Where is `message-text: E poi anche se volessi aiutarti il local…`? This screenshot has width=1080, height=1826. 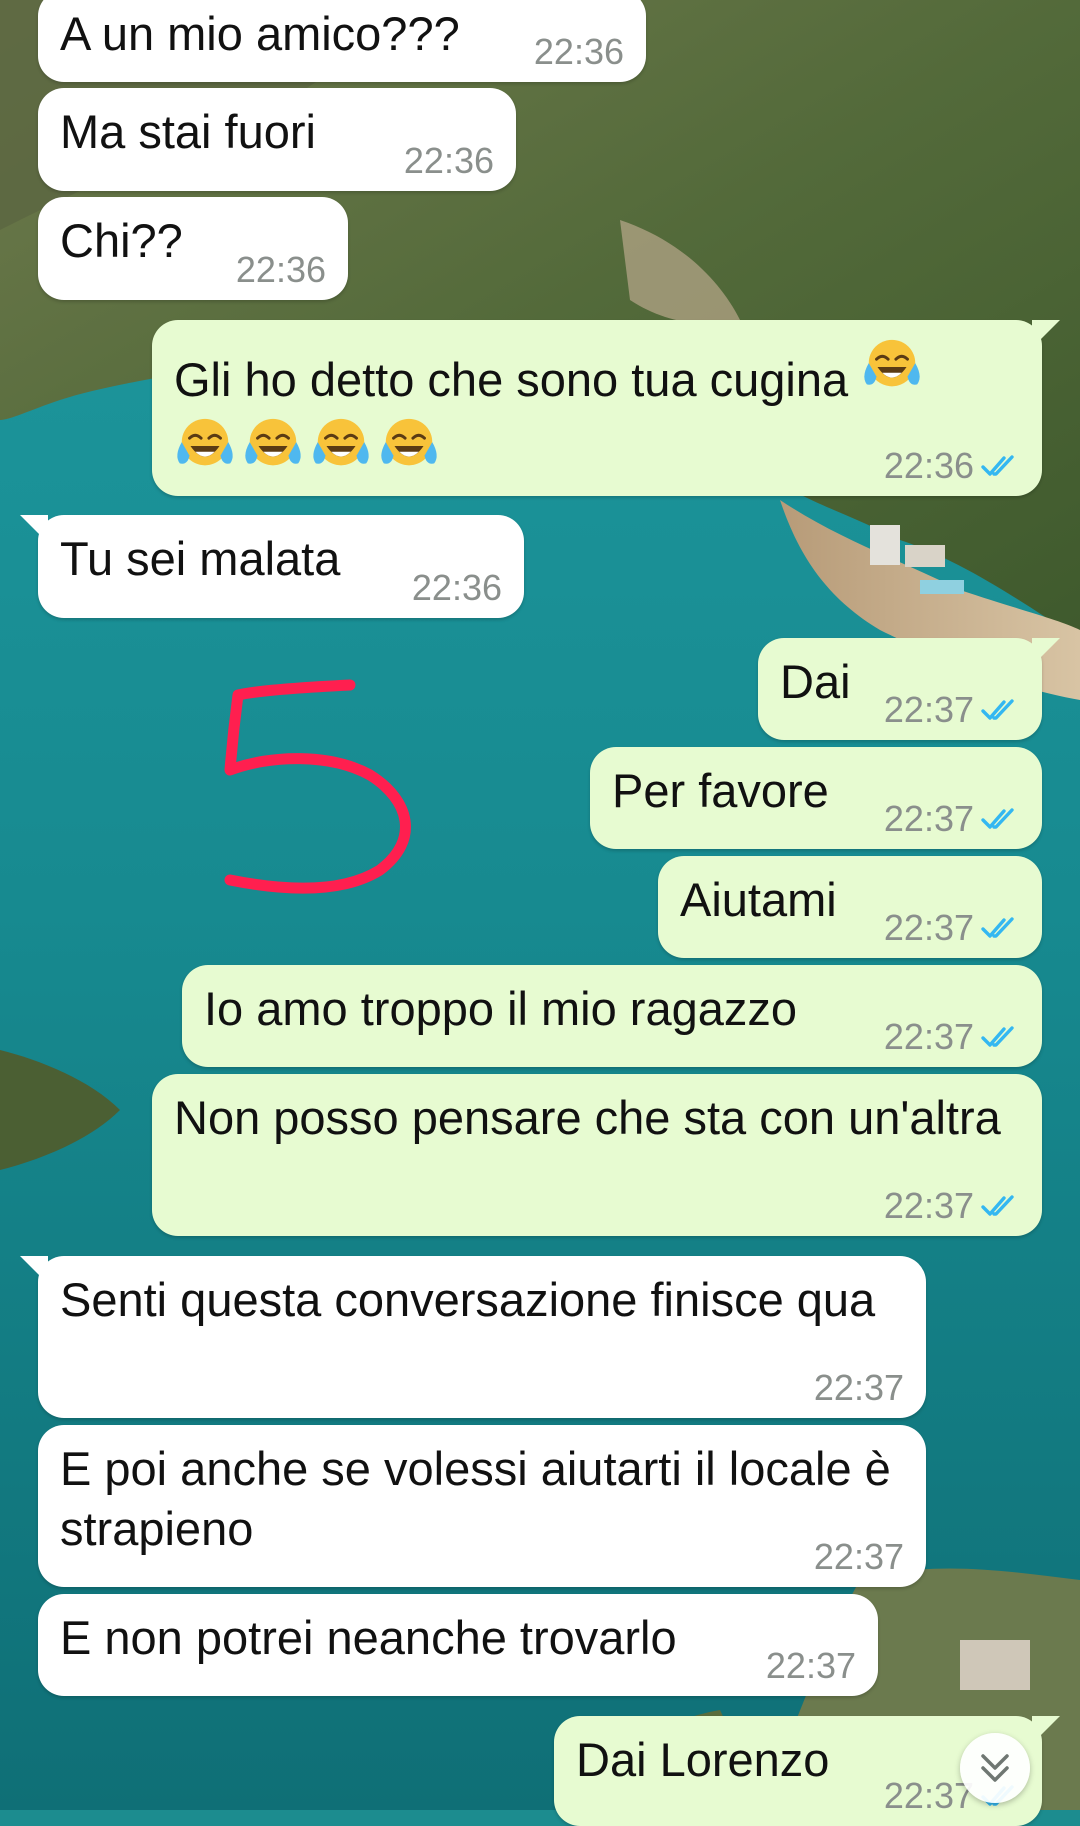
message-text: E poi anche se volessi aiutarti il local… is located at coordinates (475, 1498).